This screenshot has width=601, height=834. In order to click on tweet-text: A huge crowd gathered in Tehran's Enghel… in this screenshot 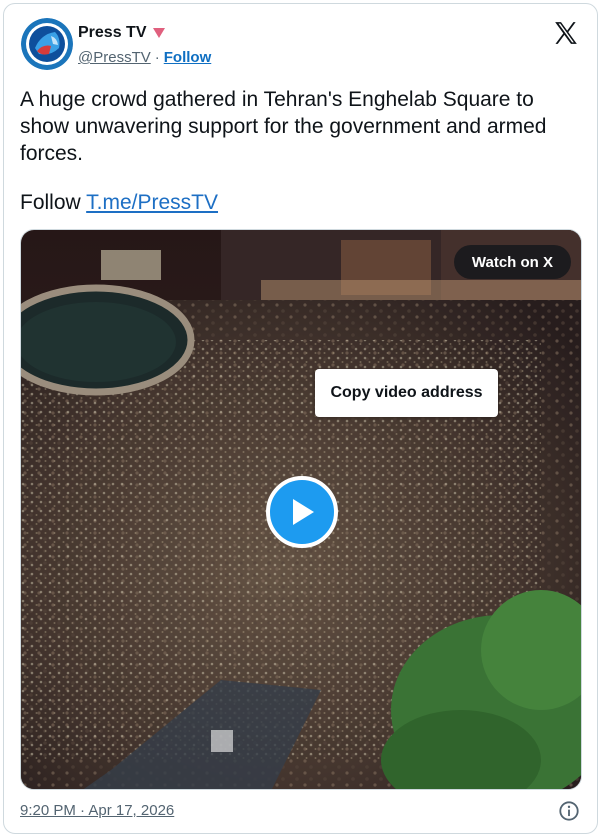, I will do `click(283, 126)`.